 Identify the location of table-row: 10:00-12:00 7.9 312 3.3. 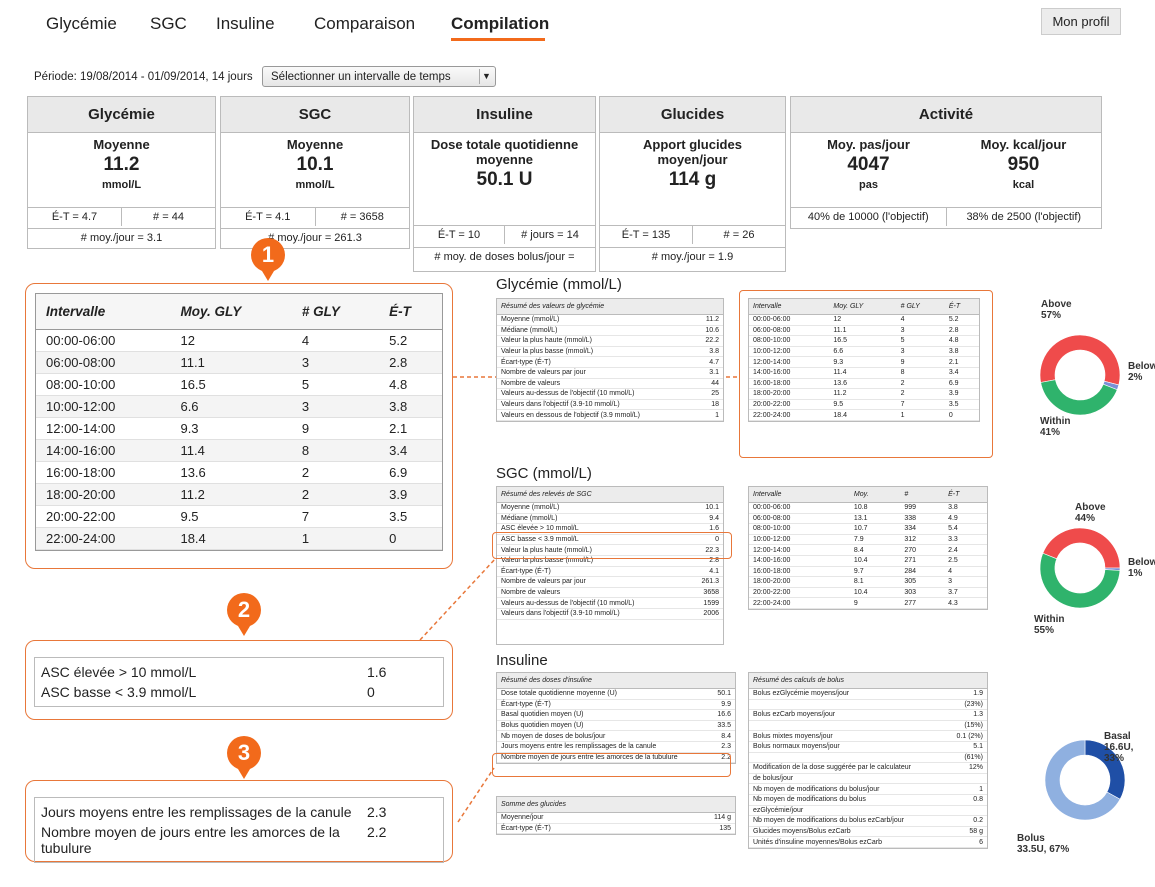
(868, 540).